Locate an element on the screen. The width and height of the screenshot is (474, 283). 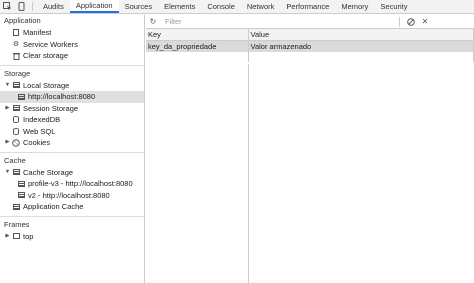
sidebar-item-indexeddb: IndexedDB is located at coordinates (72, 120).